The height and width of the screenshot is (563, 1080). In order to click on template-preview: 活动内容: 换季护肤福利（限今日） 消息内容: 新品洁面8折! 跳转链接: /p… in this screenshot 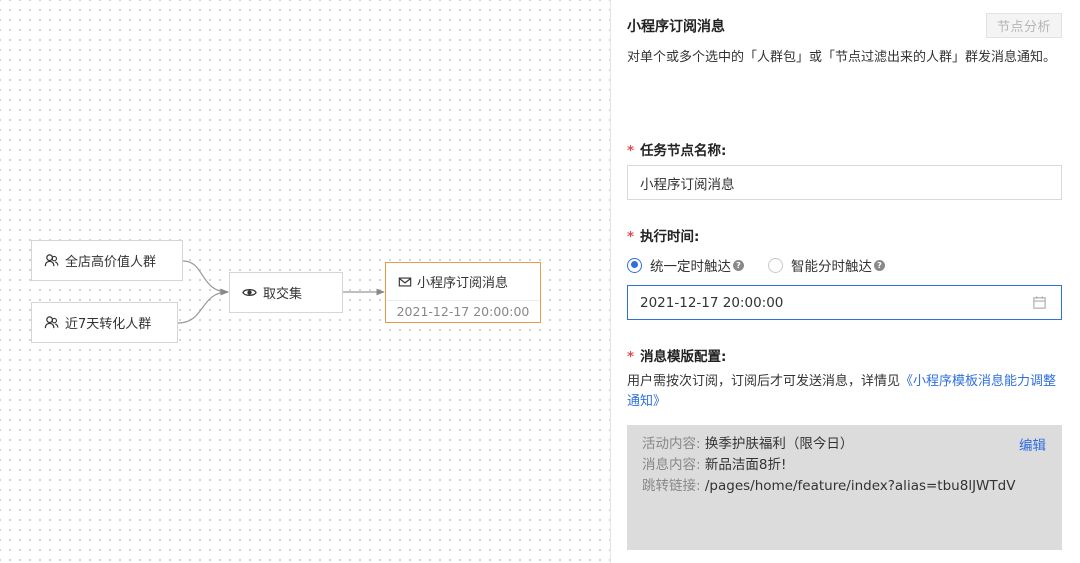, I will do `click(844, 487)`.